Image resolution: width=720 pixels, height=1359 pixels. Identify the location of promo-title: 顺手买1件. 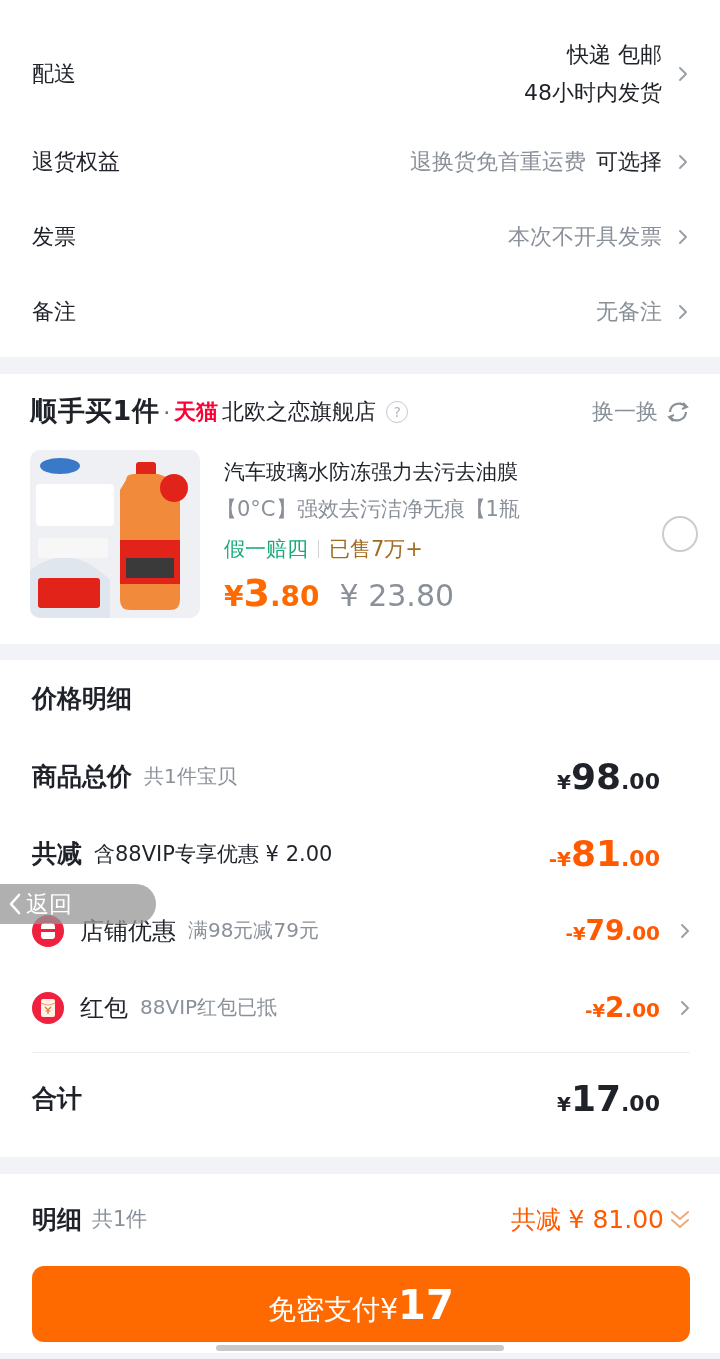
(95, 411).